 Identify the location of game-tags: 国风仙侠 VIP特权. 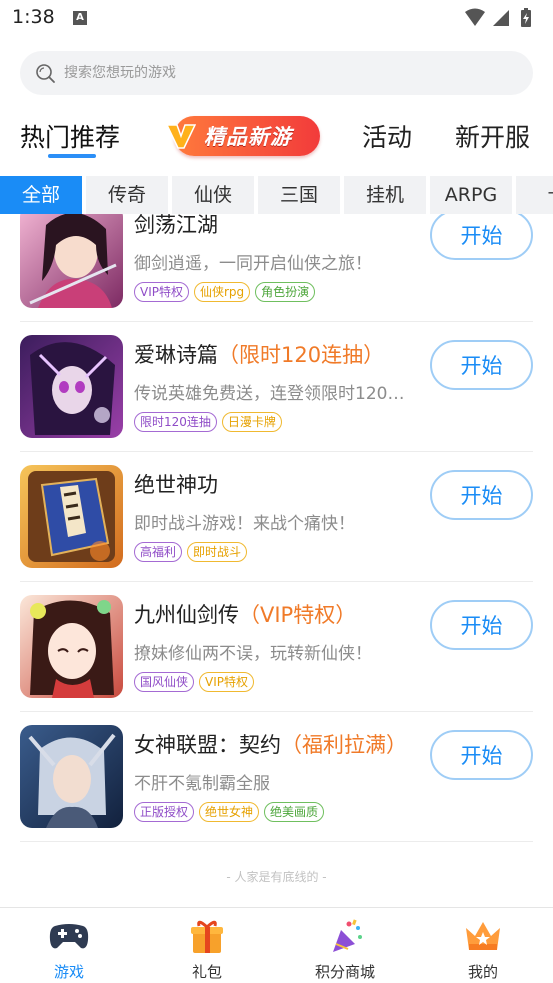
(194, 683).